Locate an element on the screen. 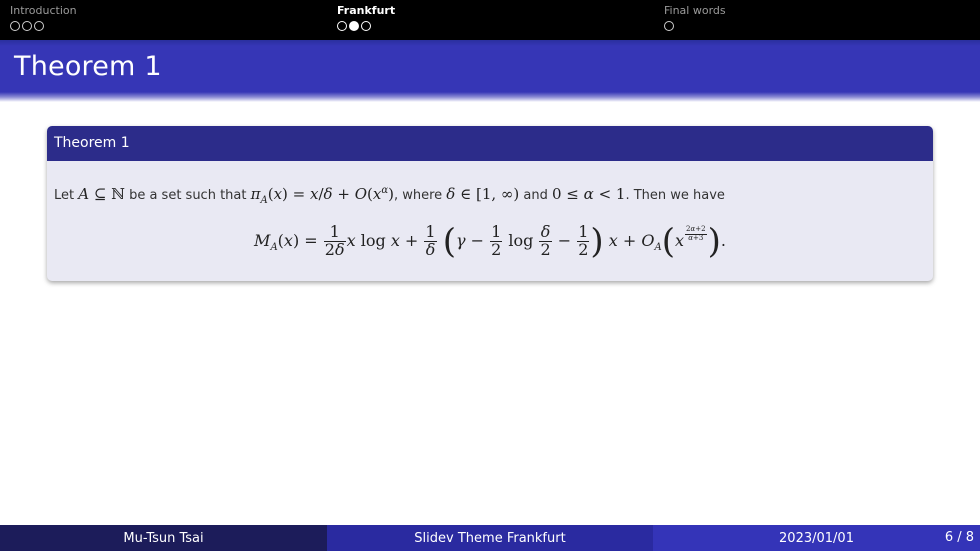  footer-author-text: Mu-Tsun Tsai is located at coordinates (163, 538).